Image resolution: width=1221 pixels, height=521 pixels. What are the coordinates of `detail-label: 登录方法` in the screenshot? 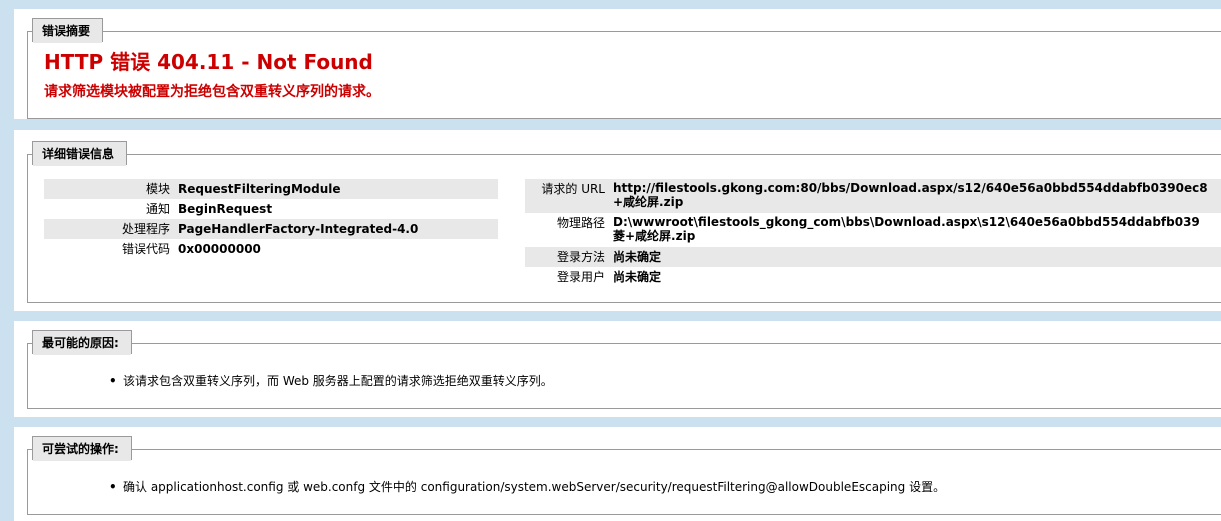 It's located at (567, 257).